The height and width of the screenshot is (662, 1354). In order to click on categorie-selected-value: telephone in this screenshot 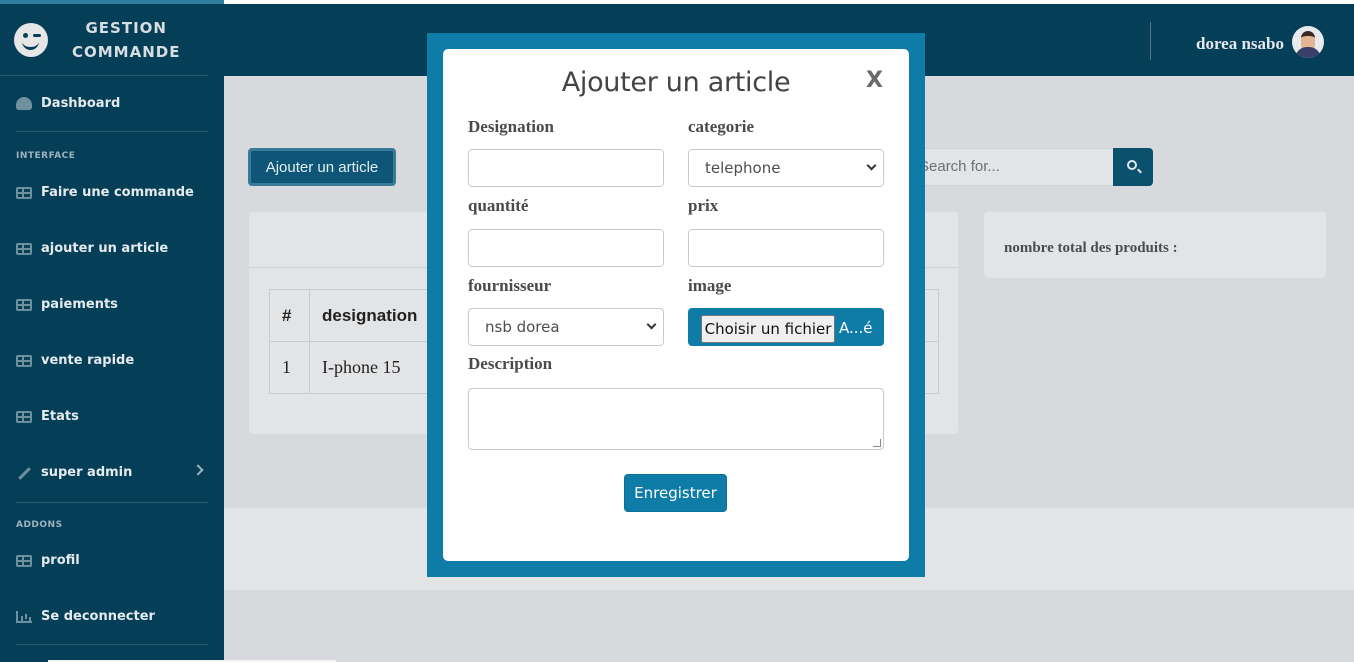, I will do `click(743, 168)`.